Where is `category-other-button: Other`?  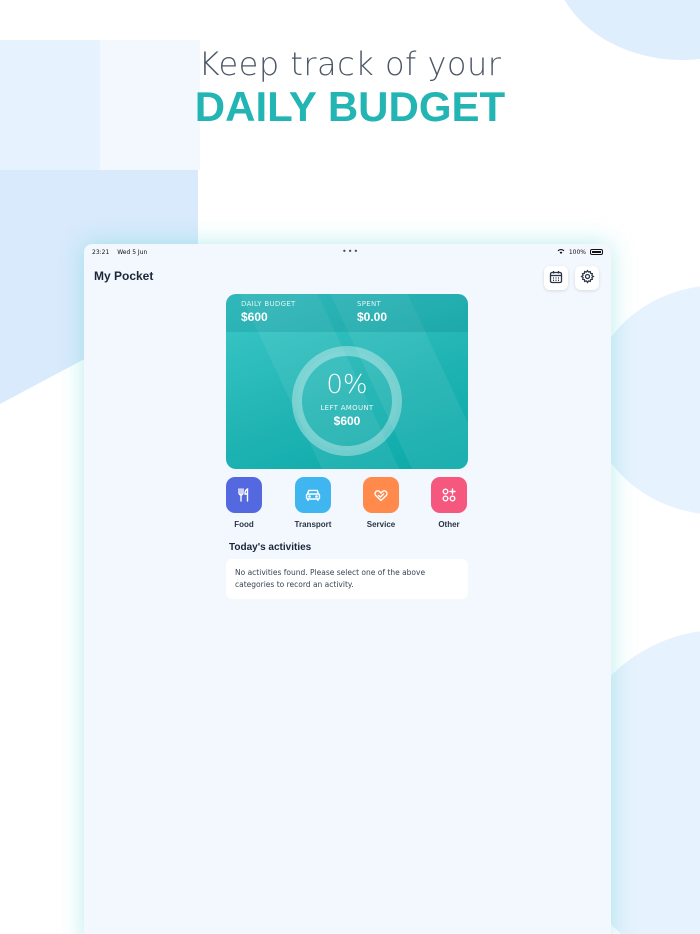 category-other-button: Other is located at coordinates (449, 503).